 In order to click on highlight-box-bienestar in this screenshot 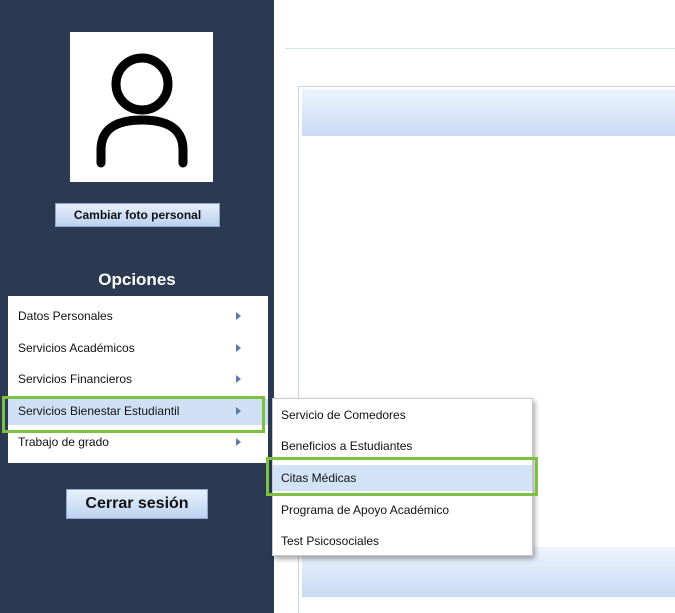, I will do `click(133, 414)`.